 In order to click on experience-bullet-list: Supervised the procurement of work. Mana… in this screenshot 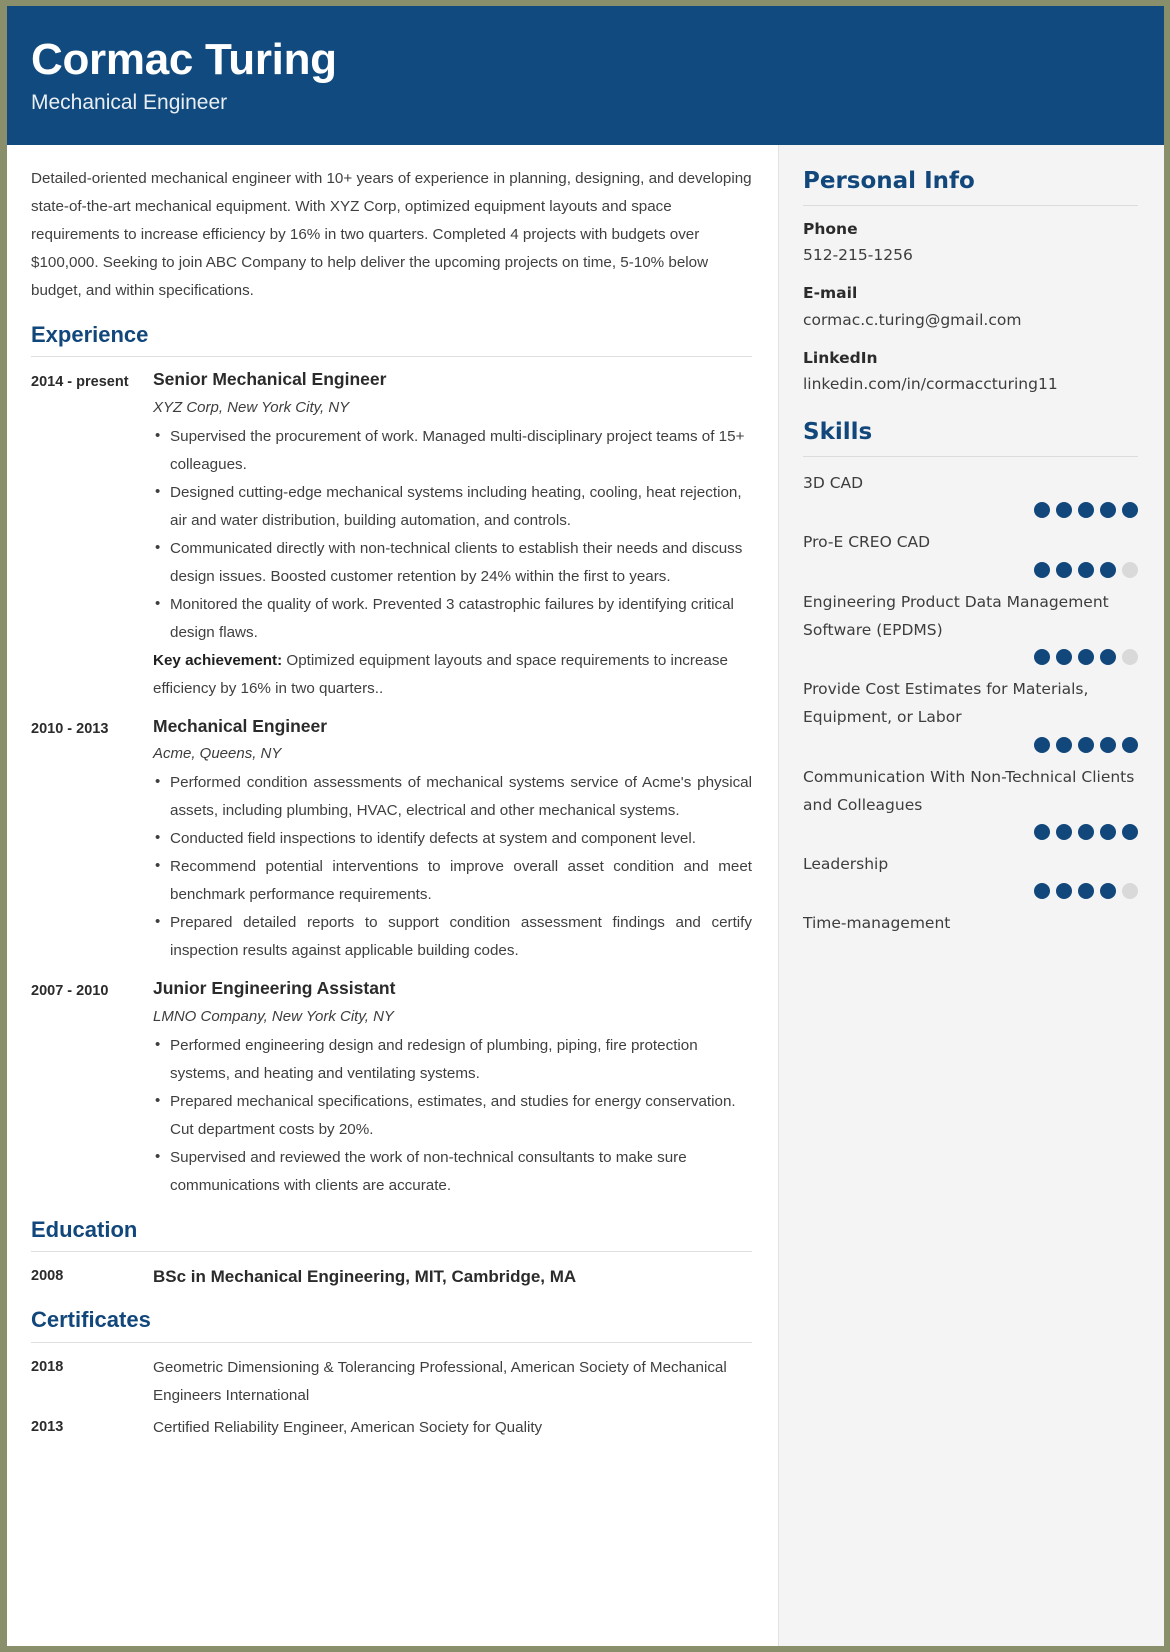, I will do `click(452, 534)`.